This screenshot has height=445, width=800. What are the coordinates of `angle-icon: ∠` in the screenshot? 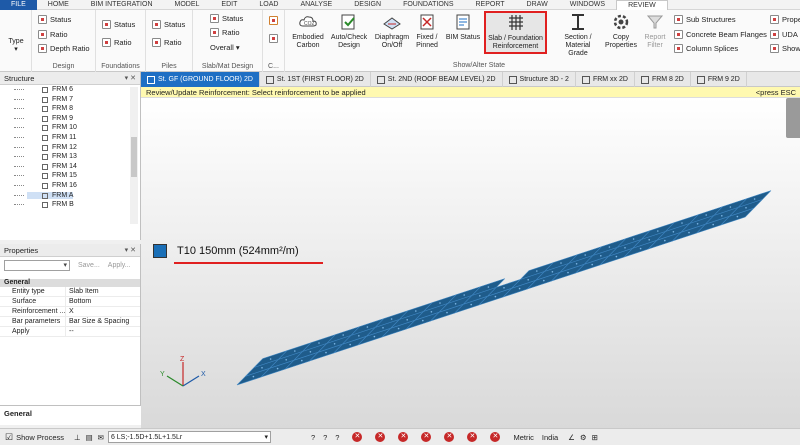 It's located at (571, 437).